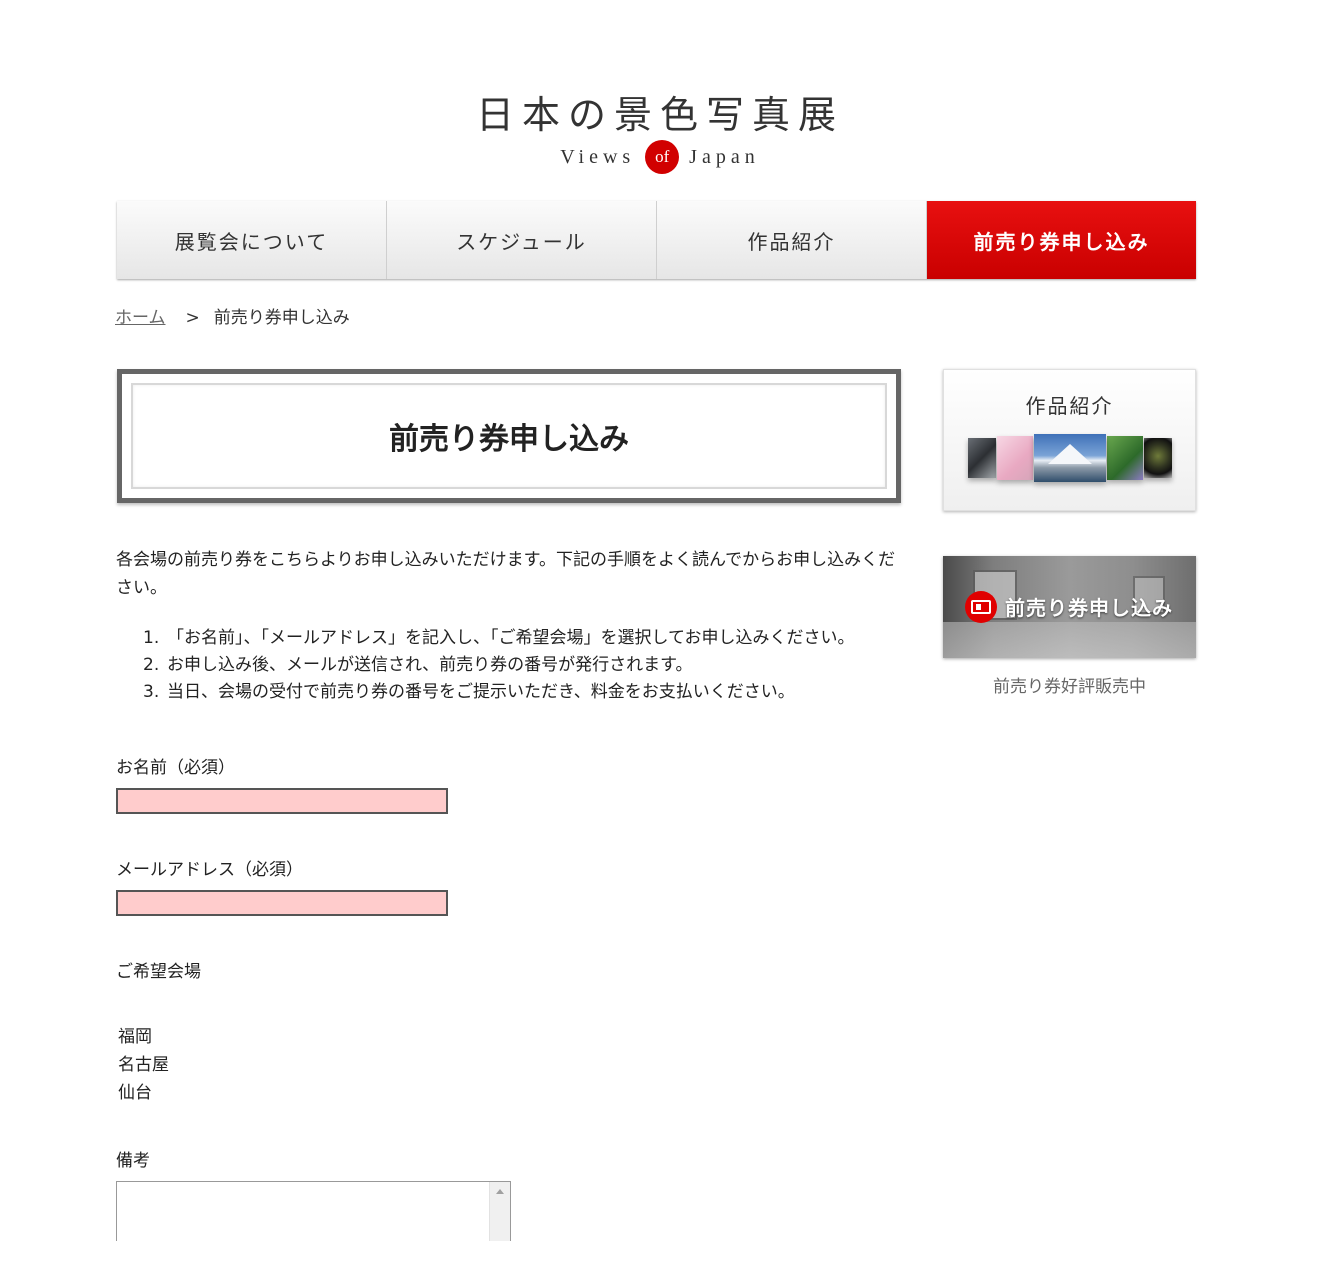  What do you see at coordinates (282, 801) in the screenshot?
I see `name-input` at bounding box center [282, 801].